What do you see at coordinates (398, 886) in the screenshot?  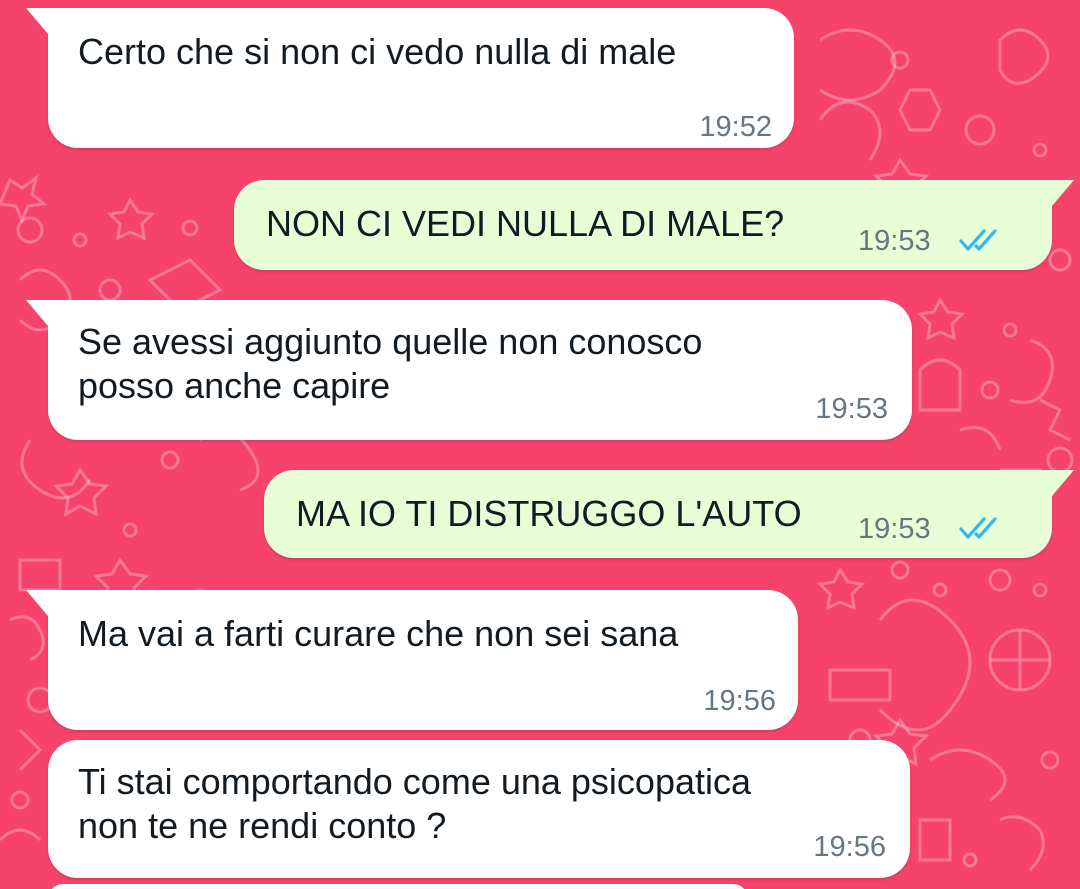 I see `partial-message` at bounding box center [398, 886].